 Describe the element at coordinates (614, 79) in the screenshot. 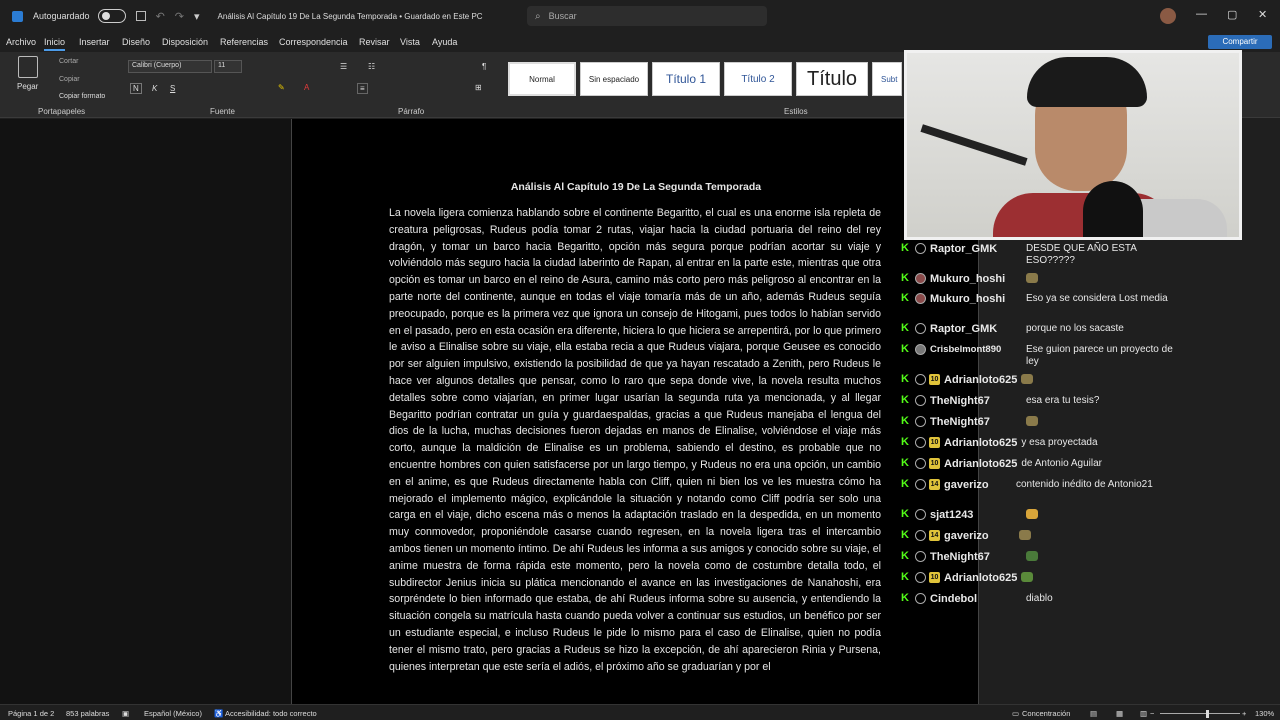

I see `style-no-spacing: Sin espaciado` at that location.